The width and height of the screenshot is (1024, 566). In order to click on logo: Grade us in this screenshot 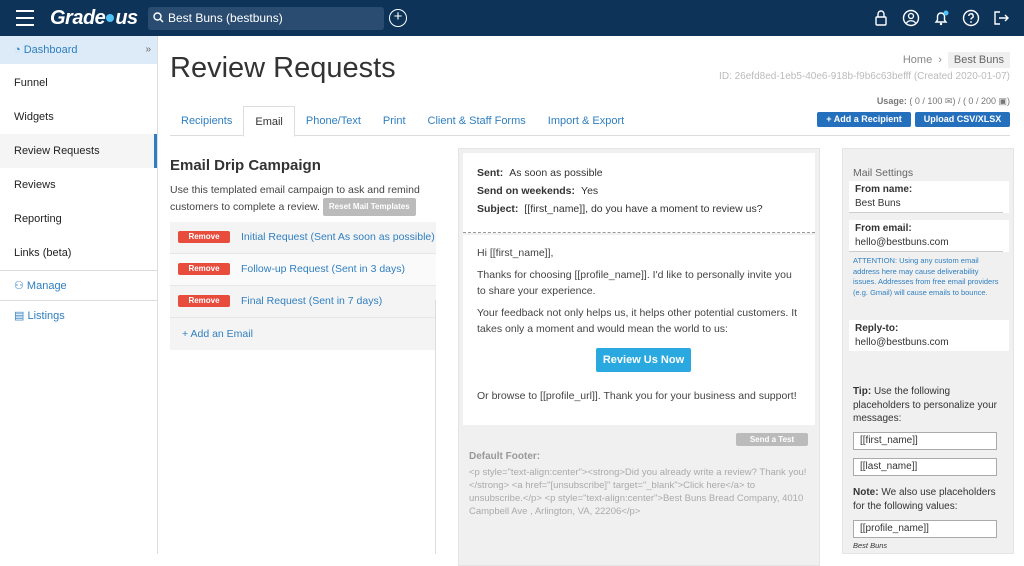, I will do `click(94, 18)`.